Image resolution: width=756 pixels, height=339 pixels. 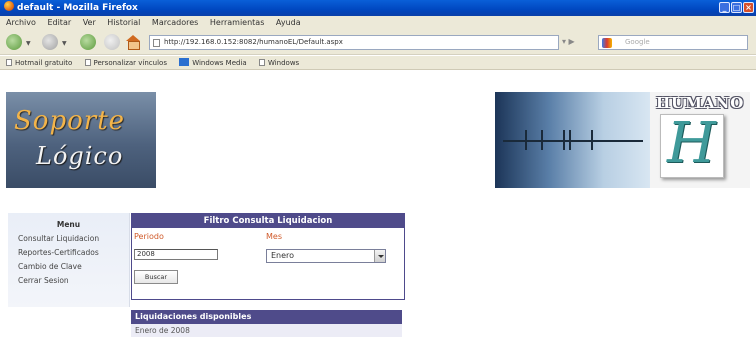 What do you see at coordinates (149, 236) in the screenshot?
I see `periodo-label: Periodo` at bounding box center [149, 236].